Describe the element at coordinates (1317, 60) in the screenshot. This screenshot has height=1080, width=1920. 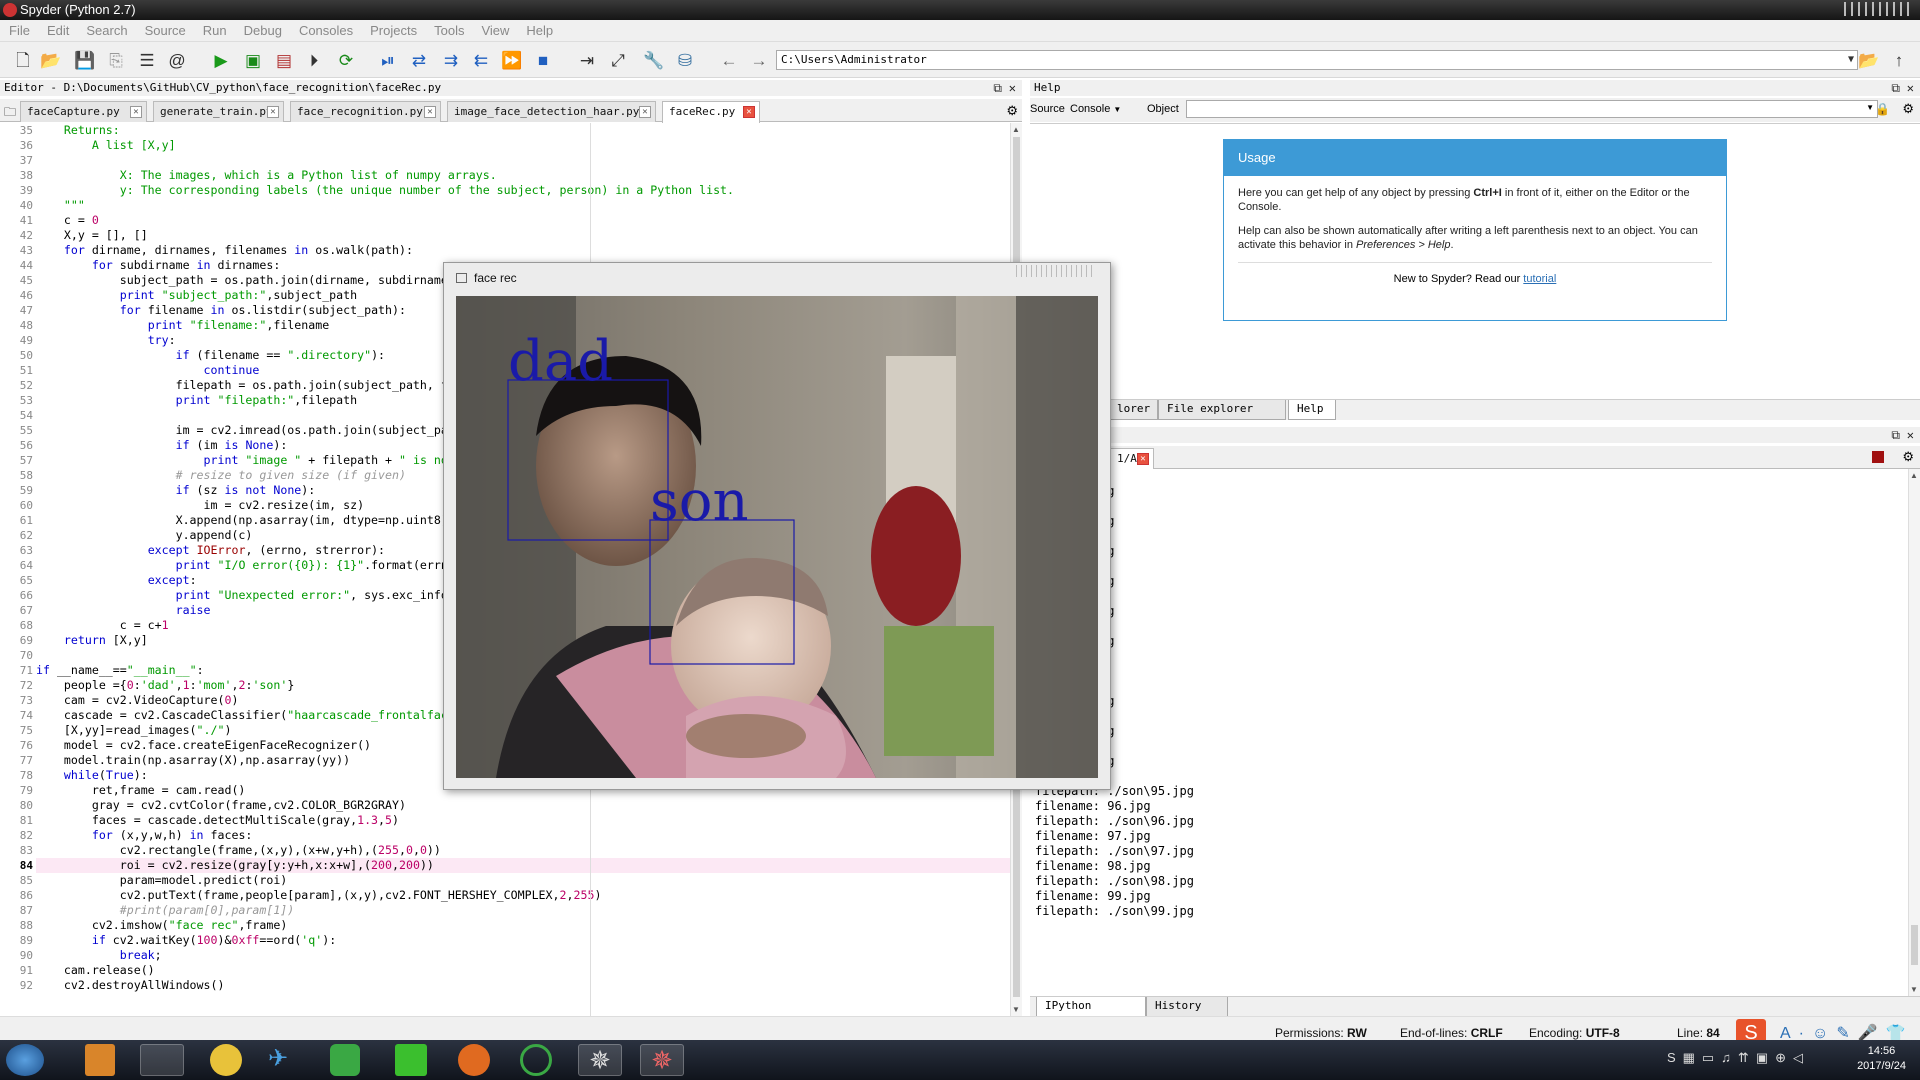
I see `working-directory-input: C:\Users\Administrator ▼` at that location.